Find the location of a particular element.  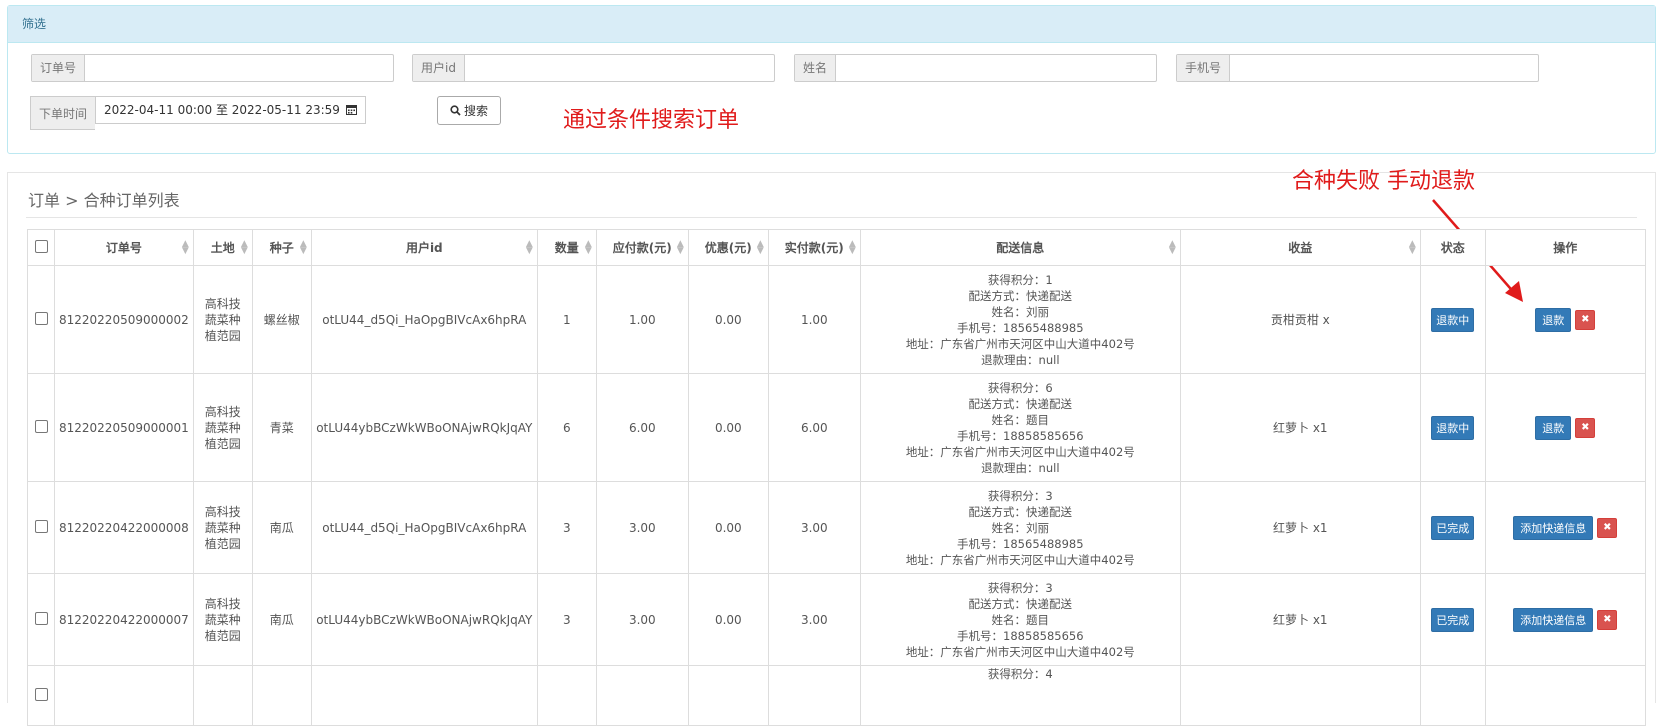

filter-heading: 筛选 is located at coordinates (831, 24).